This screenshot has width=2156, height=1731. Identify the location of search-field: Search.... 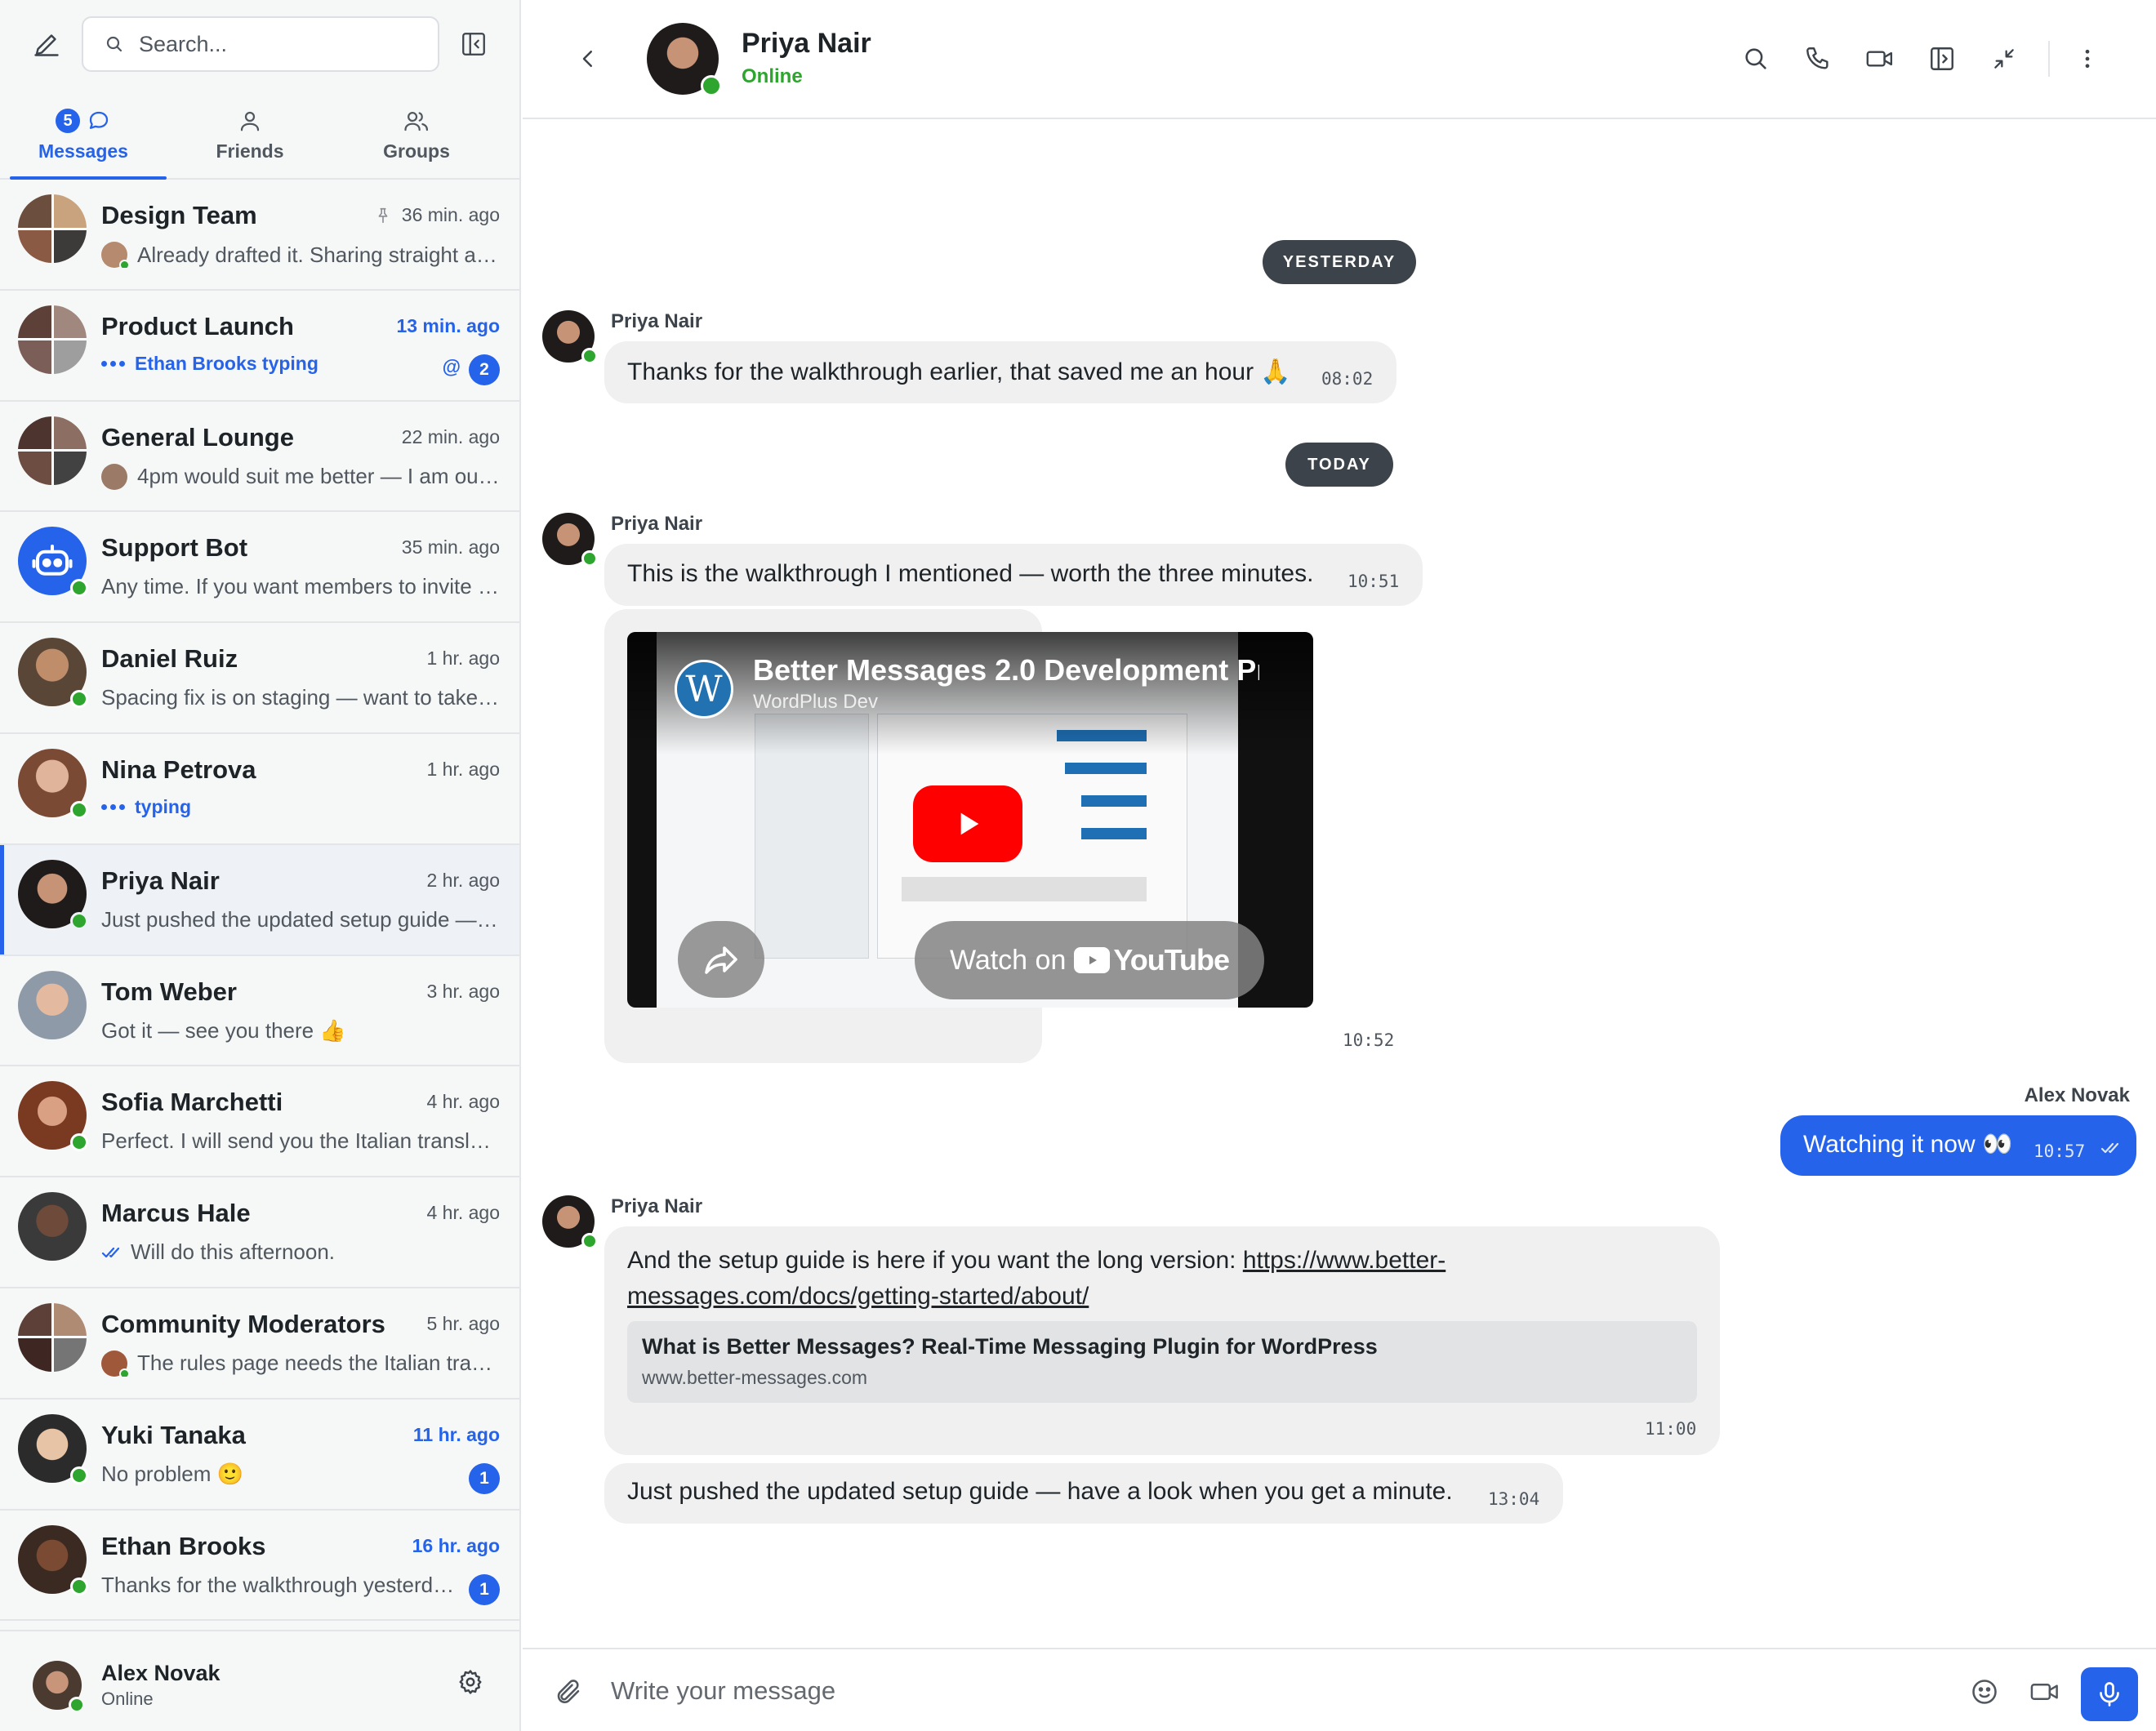
(260, 44).